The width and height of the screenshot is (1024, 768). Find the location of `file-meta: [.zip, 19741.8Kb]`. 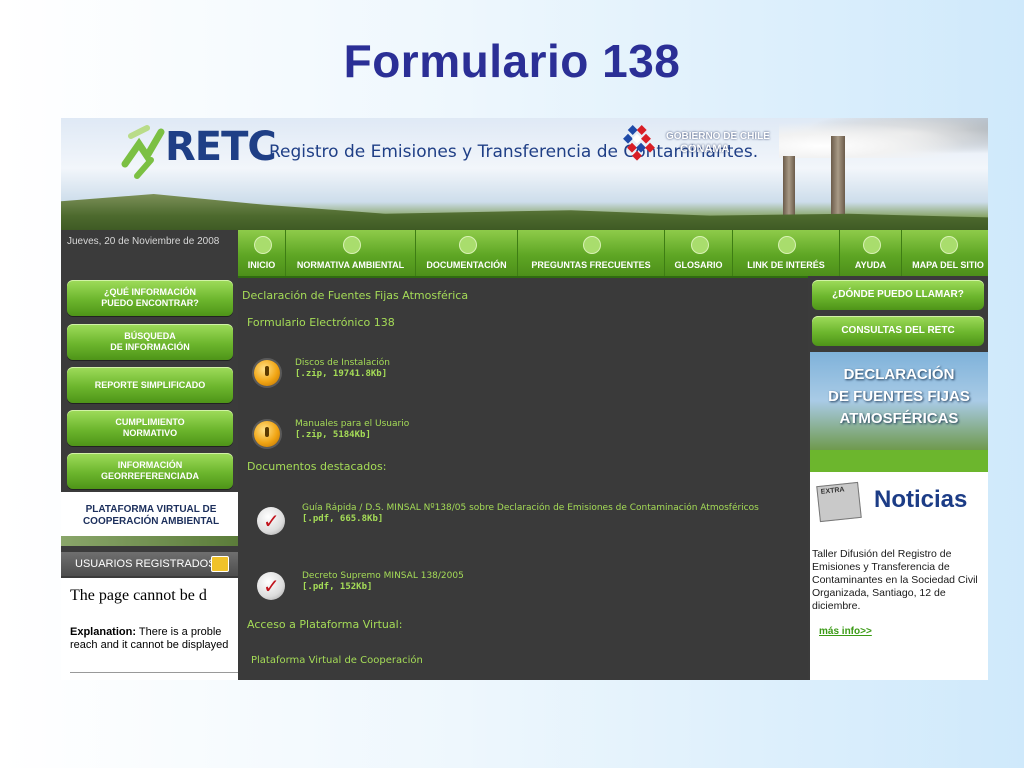

file-meta: [.zip, 19741.8Kb] is located at coordinates (341, 374).